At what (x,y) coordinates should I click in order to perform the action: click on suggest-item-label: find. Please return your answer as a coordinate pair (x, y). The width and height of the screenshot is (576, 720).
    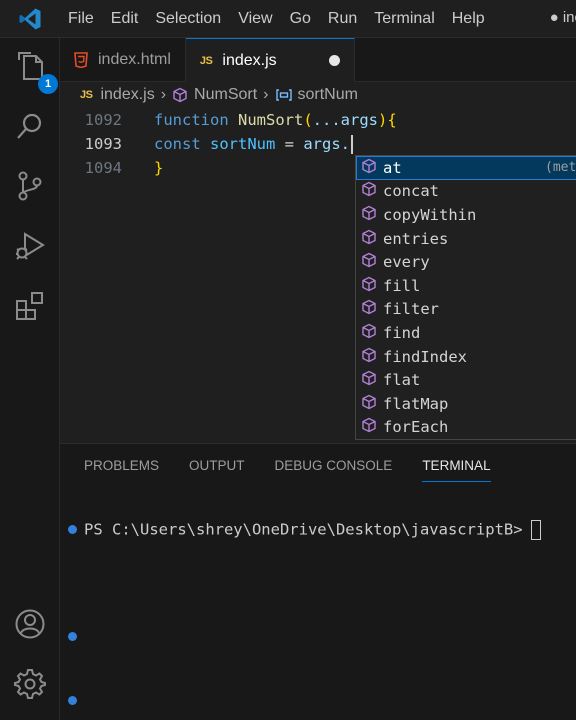
    Looking at the image, I should click on (402, 332).